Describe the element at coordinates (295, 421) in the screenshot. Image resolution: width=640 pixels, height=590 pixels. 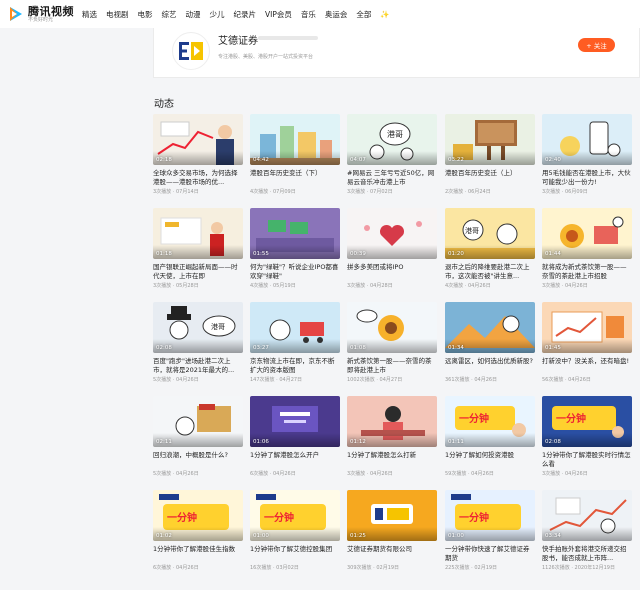
I see `video-thumbnail: 01:06` at that location.